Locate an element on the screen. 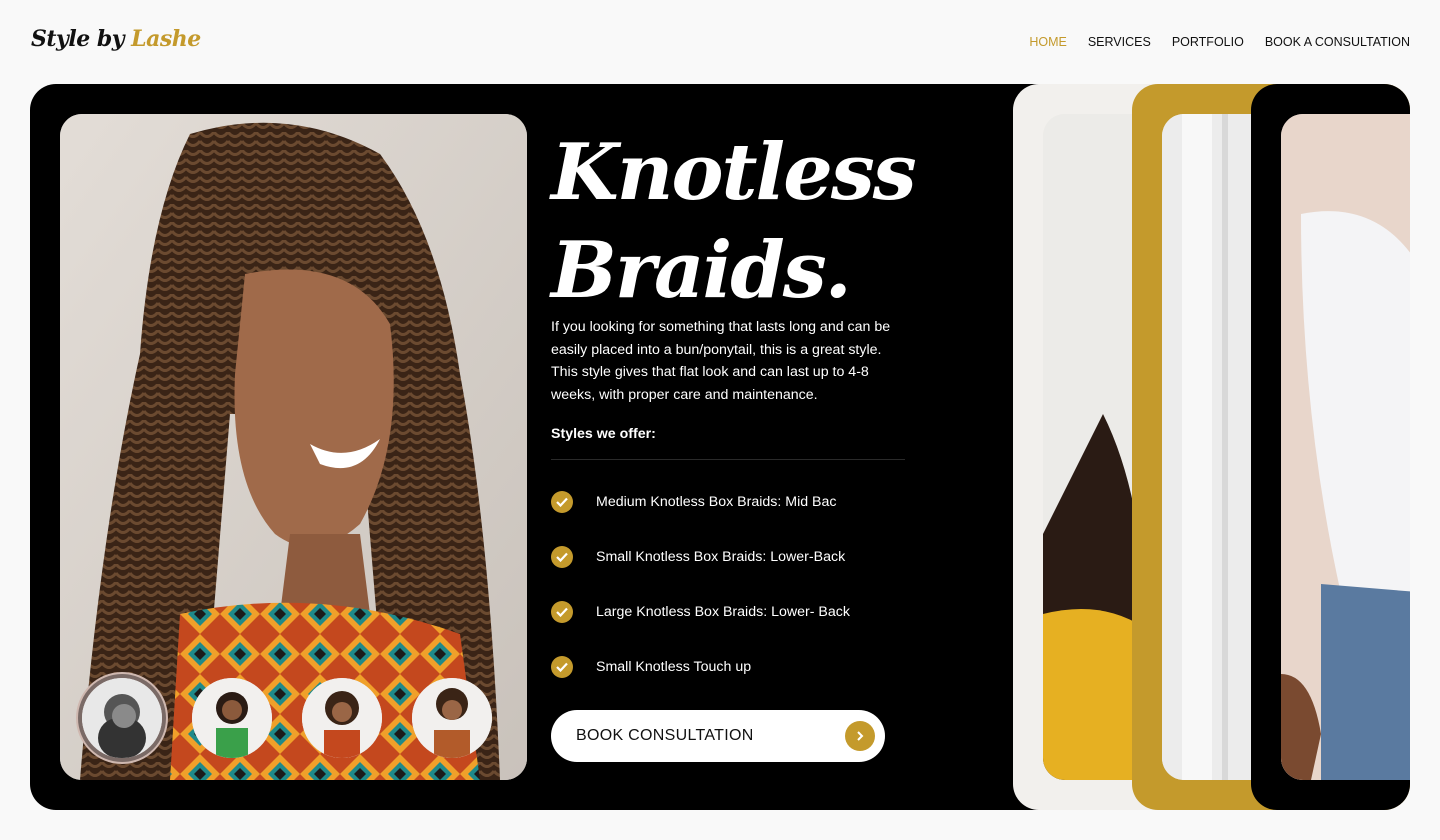  chevron-right-icon is located at coordinates (860, 736).